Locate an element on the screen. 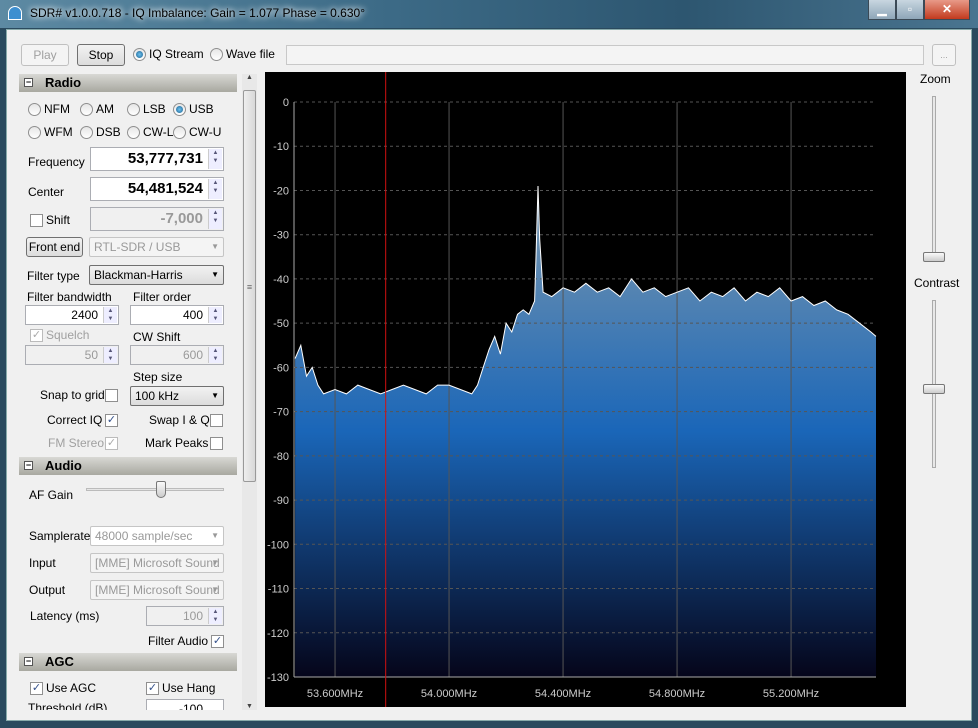  contrast-slider-thumb is located at coordinates (934, 389).